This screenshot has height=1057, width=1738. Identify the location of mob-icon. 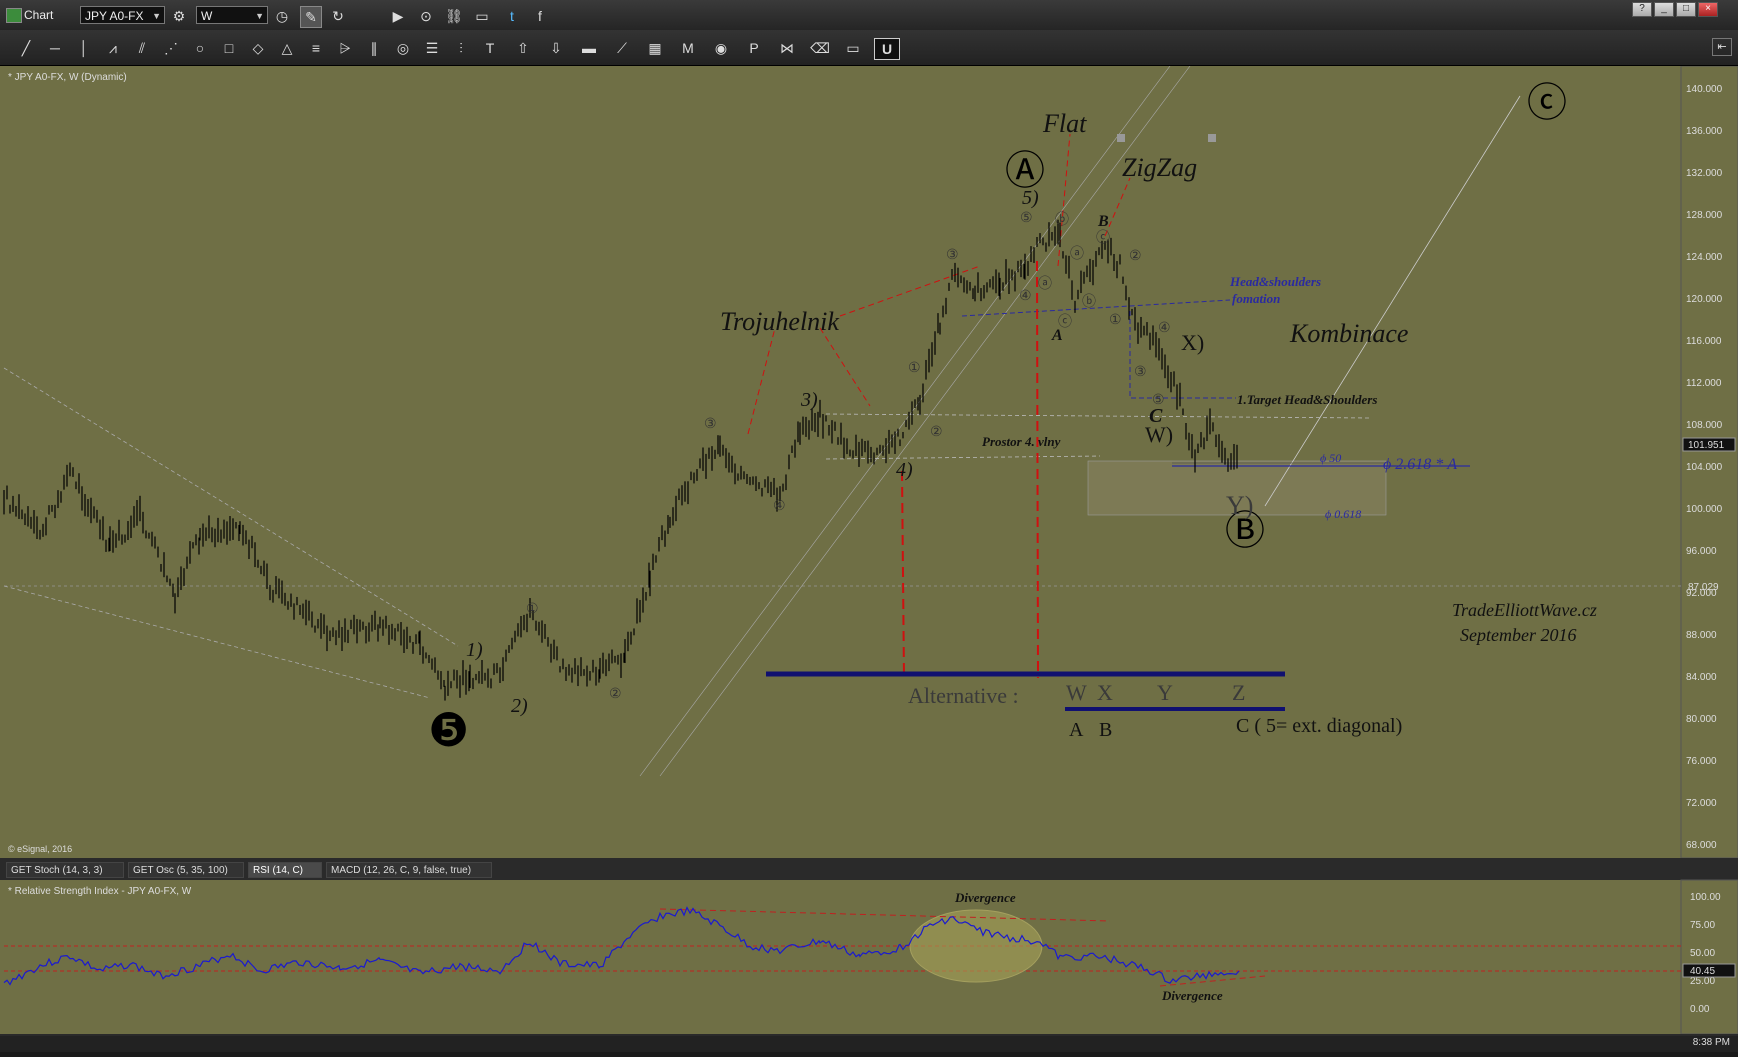
(408, 16).